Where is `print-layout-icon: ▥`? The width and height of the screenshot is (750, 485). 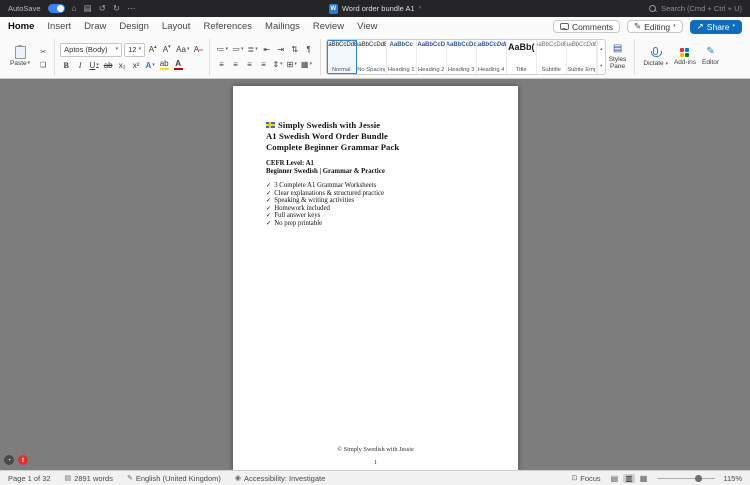 print-layout-icon: ▥ is located at coordinates (629, 478).